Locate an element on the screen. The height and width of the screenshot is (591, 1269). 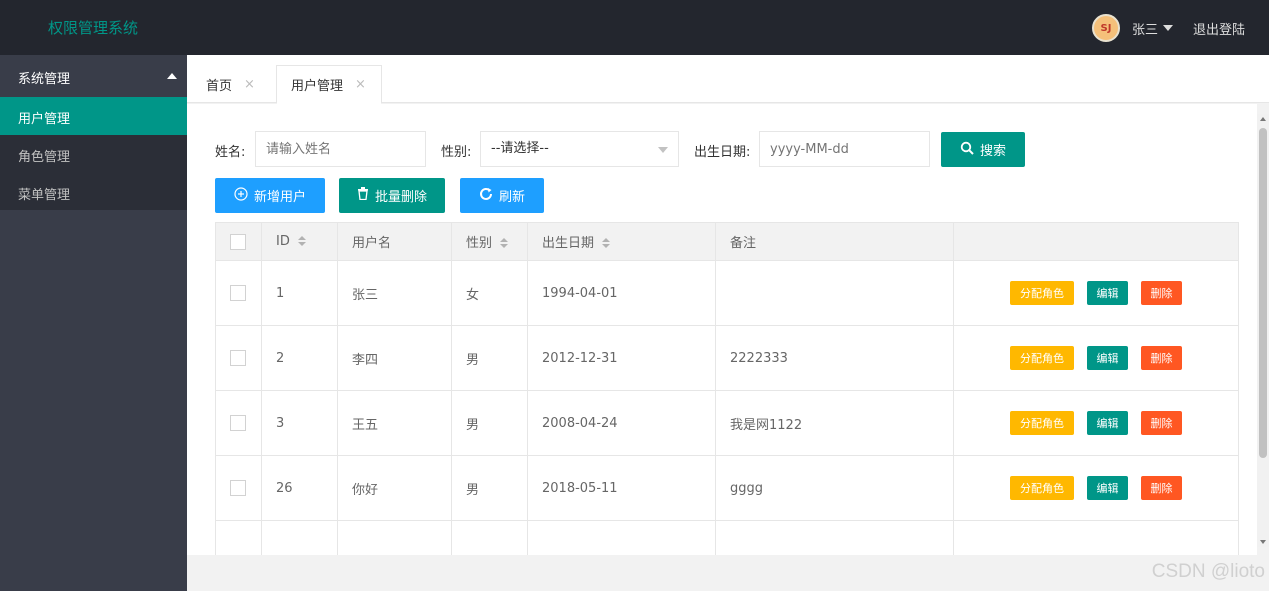
select-all-checkbox is located at coordinates (238, 241).